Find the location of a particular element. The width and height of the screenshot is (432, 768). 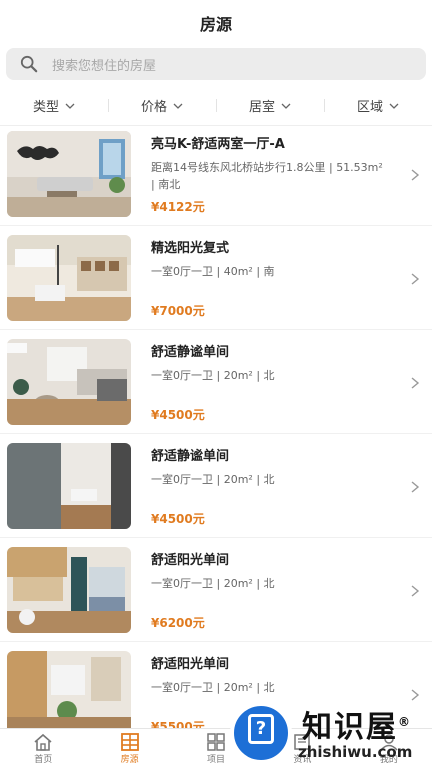

filter-area: 区域 is located at coordinates (378, 105).